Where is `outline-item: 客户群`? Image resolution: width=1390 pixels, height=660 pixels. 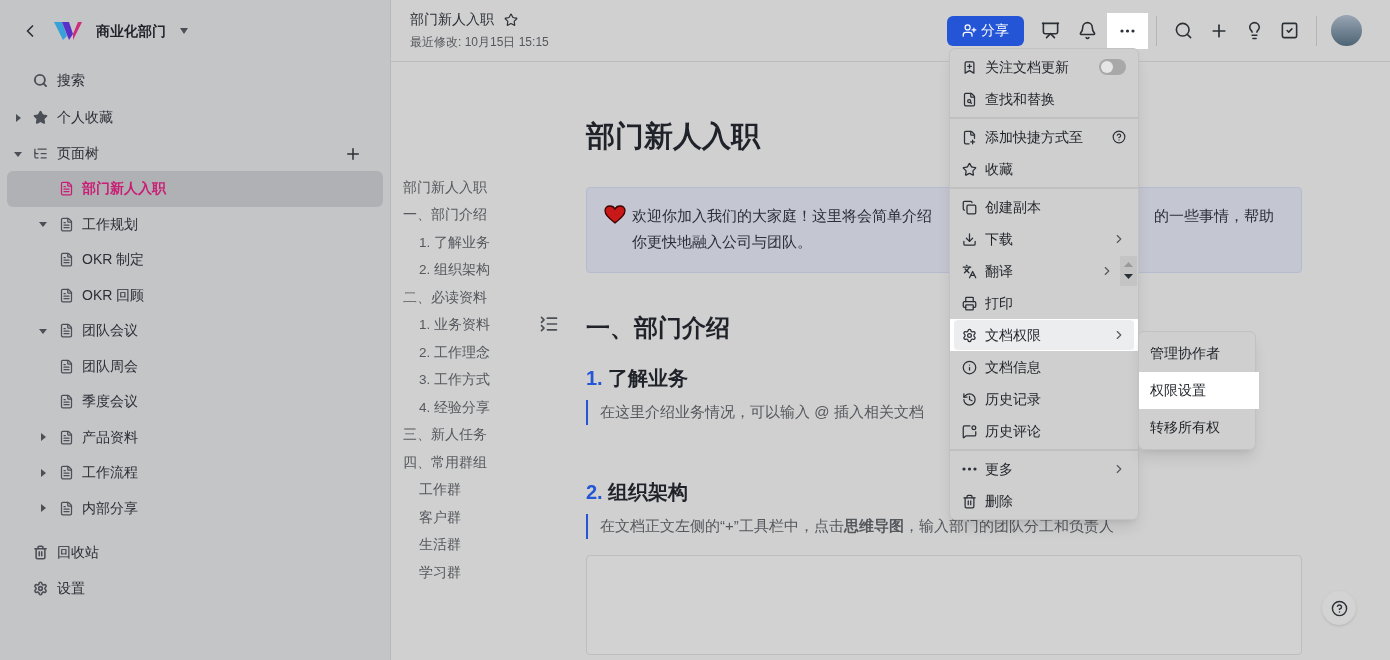 outline-item: 客户群 is located at coordinates (470, 518).